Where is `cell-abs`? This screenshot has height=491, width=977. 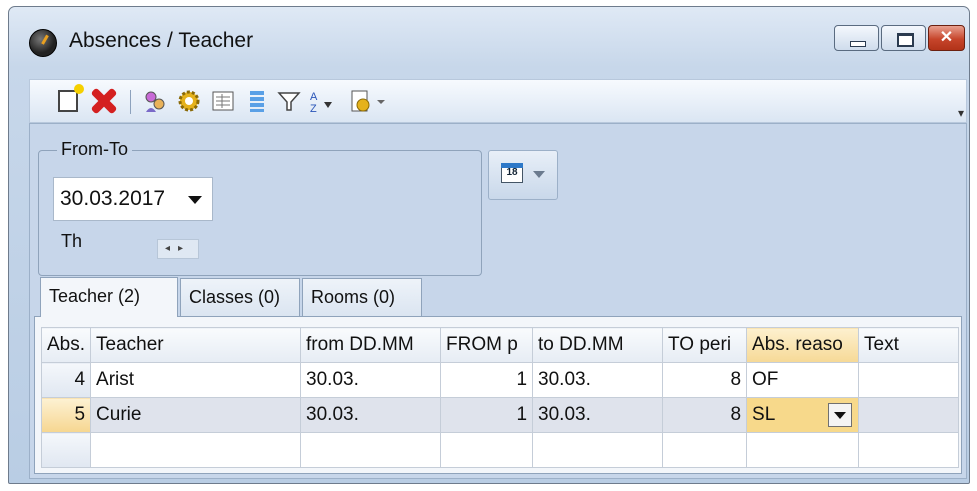
cell-abs is located at coordinates (66, 450).